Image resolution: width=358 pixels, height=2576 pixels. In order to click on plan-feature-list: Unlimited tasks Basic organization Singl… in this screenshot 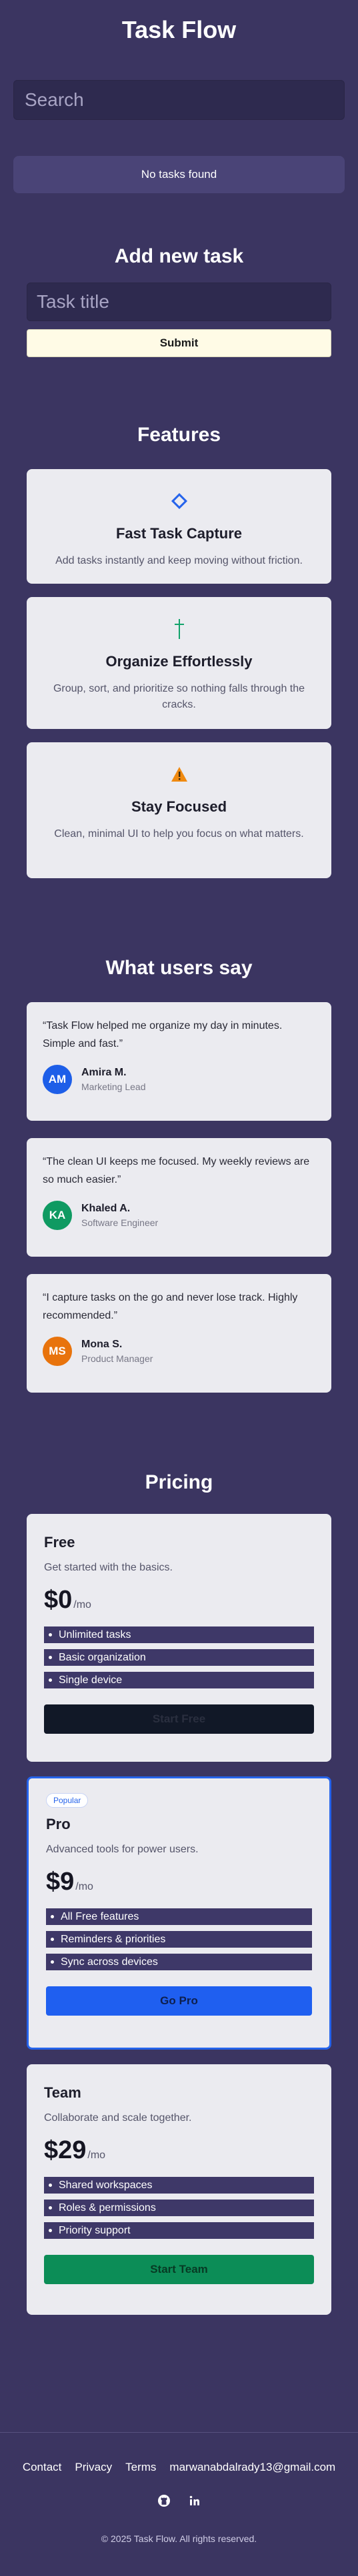, I will do `click(179, 1657)`.